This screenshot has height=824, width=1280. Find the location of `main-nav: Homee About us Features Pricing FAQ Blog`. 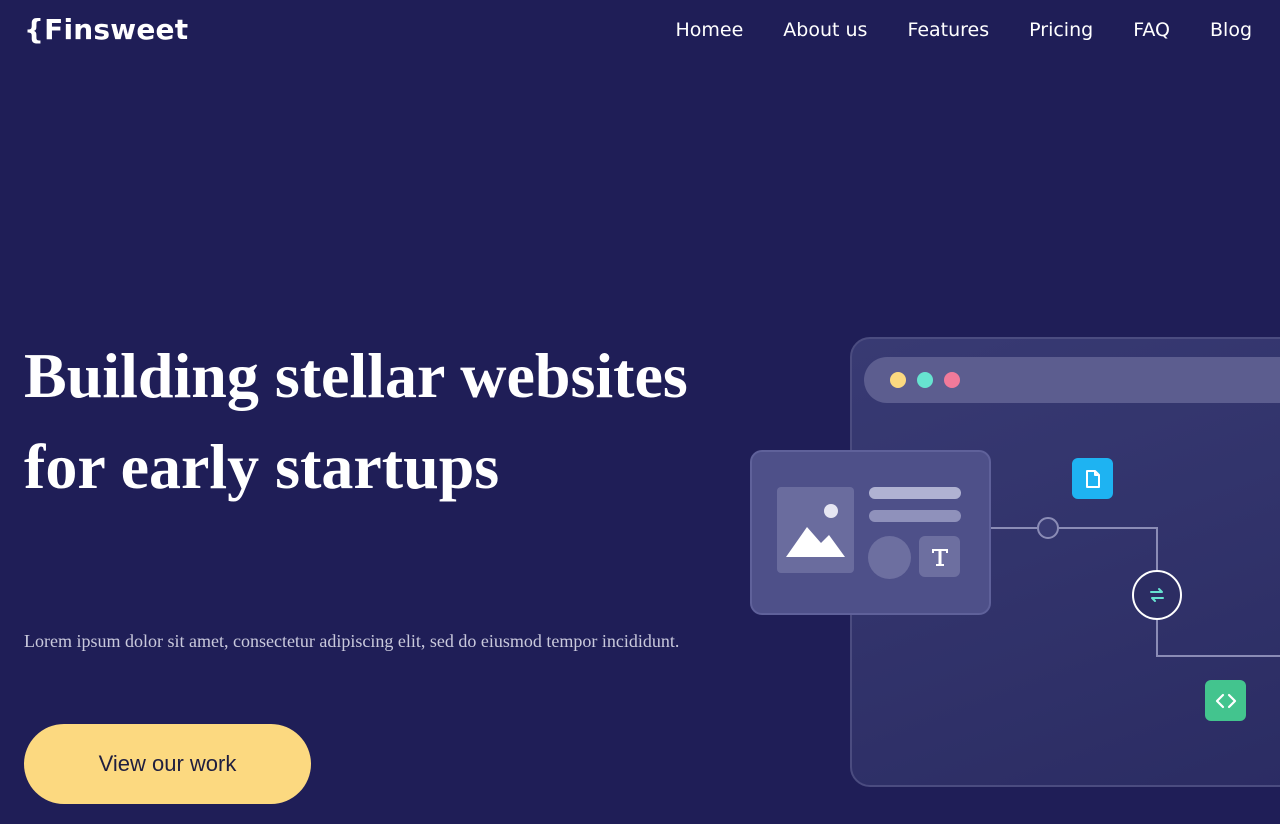

main-nav: Homee About us Features Pricing FAQ Blog is located at coordinates (963, 30).